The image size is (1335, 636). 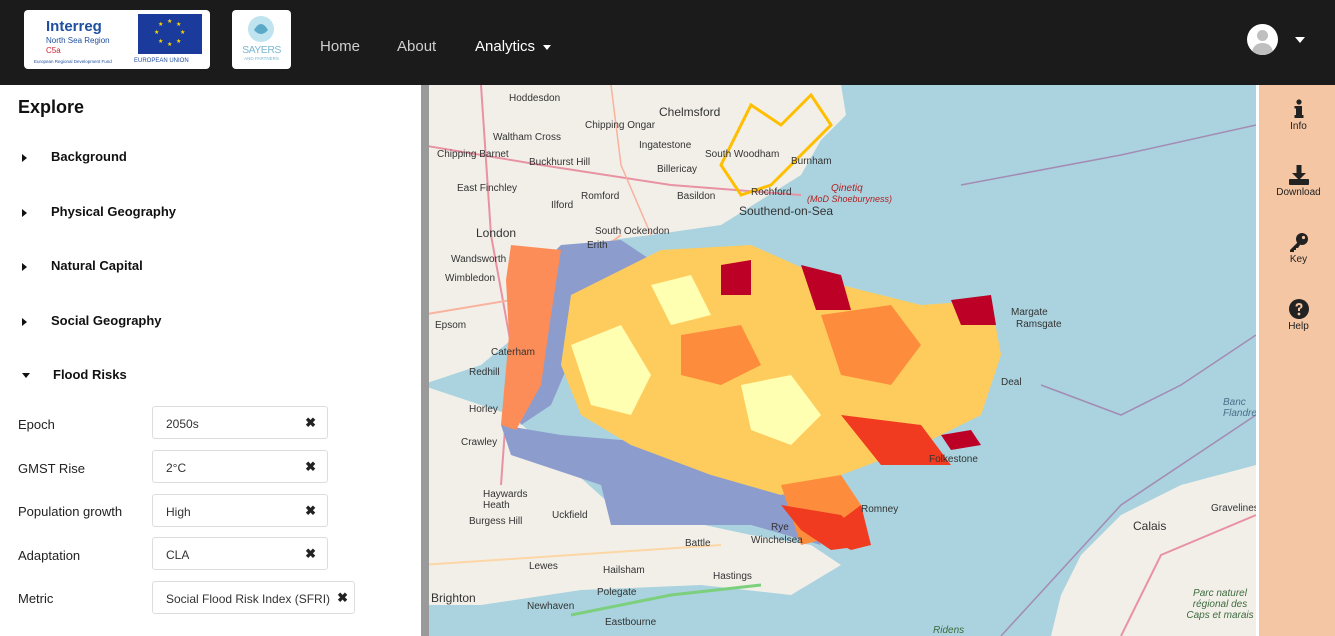 I want to click on panel-resize-handle, so click(x=425, y=360).